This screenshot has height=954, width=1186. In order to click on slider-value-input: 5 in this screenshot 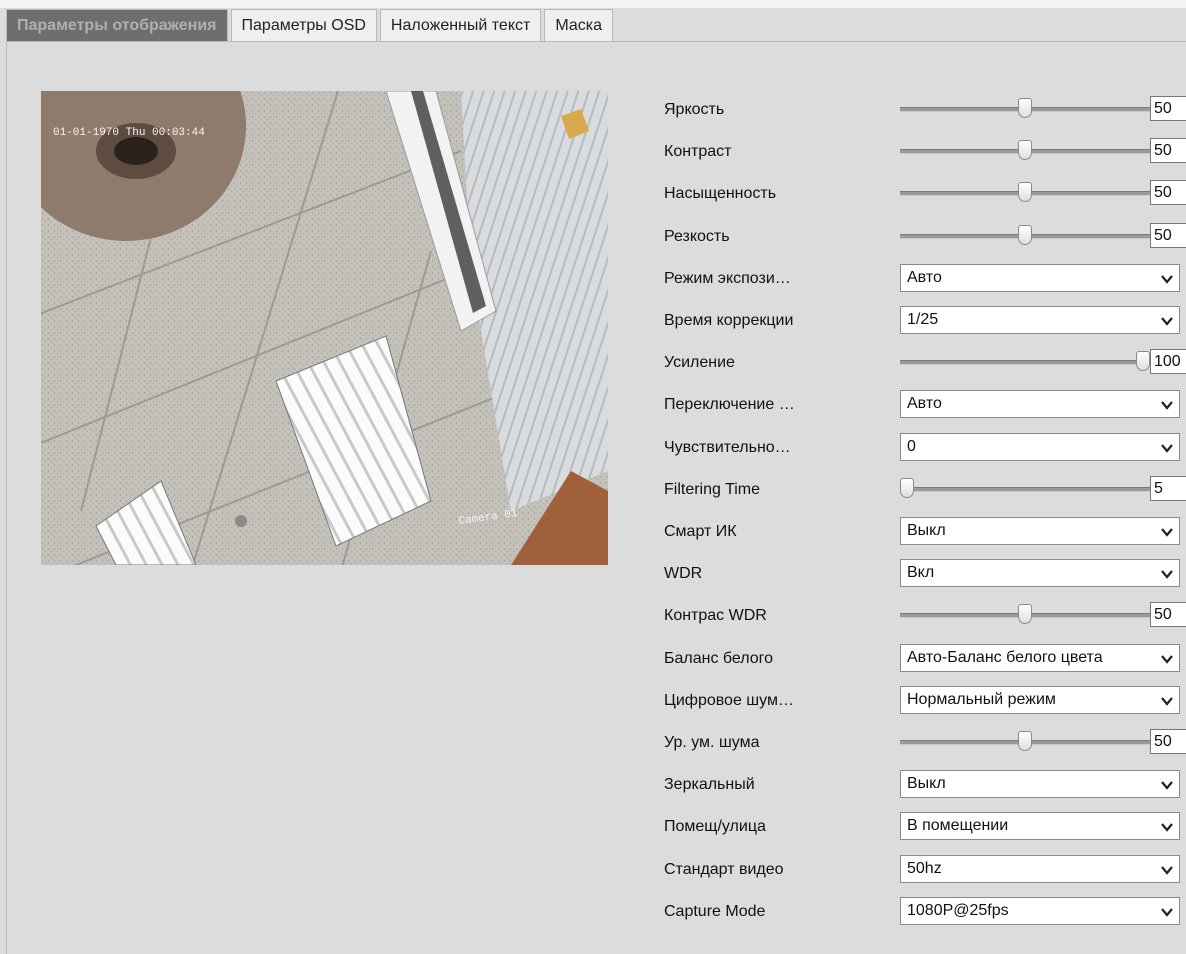, I will do `click(1168, 488)`.